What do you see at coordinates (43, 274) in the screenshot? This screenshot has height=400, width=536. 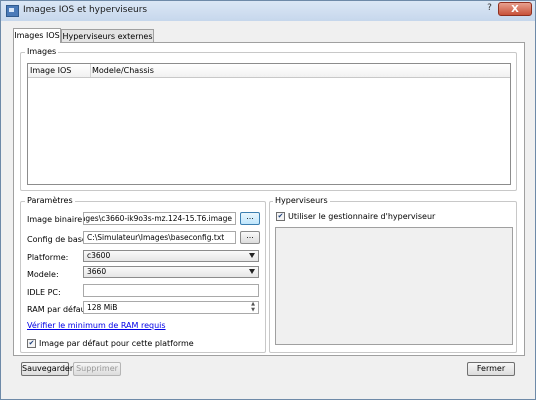 I see `modele-label: Modele:` at bounding box center [43, 274].